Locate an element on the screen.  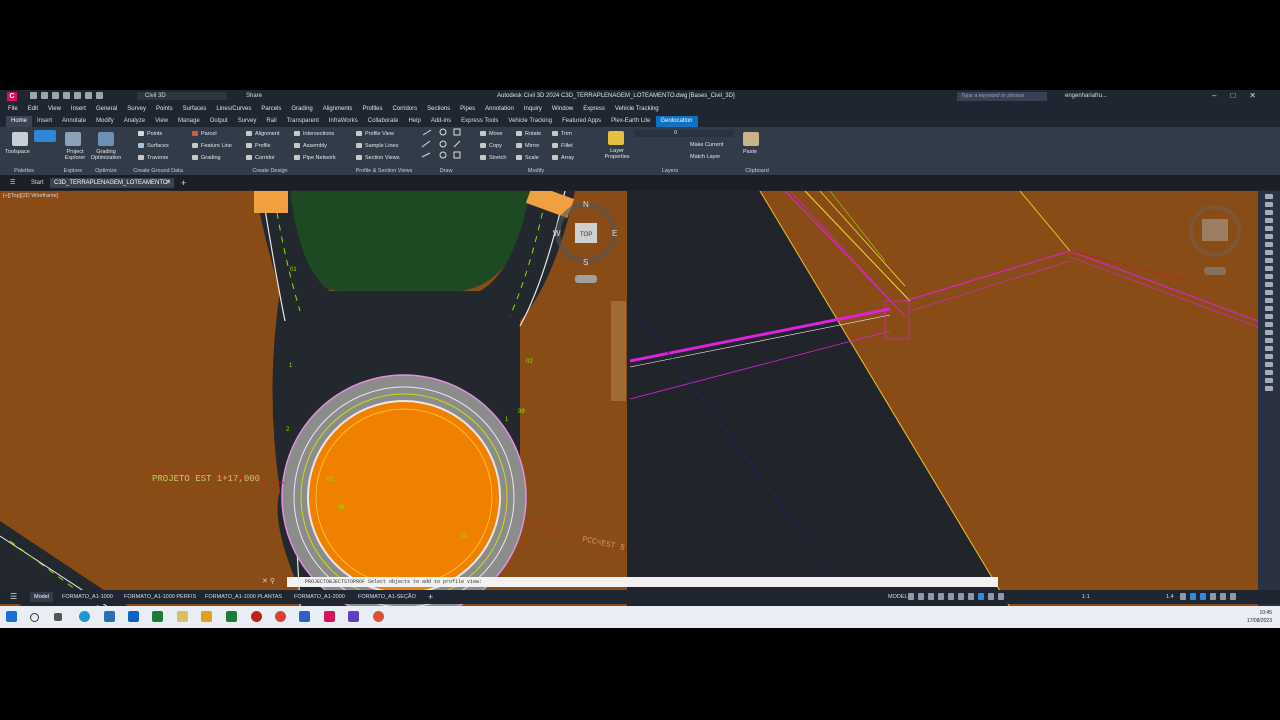
selection-cycling-icon is located at coordinates (981, 596).